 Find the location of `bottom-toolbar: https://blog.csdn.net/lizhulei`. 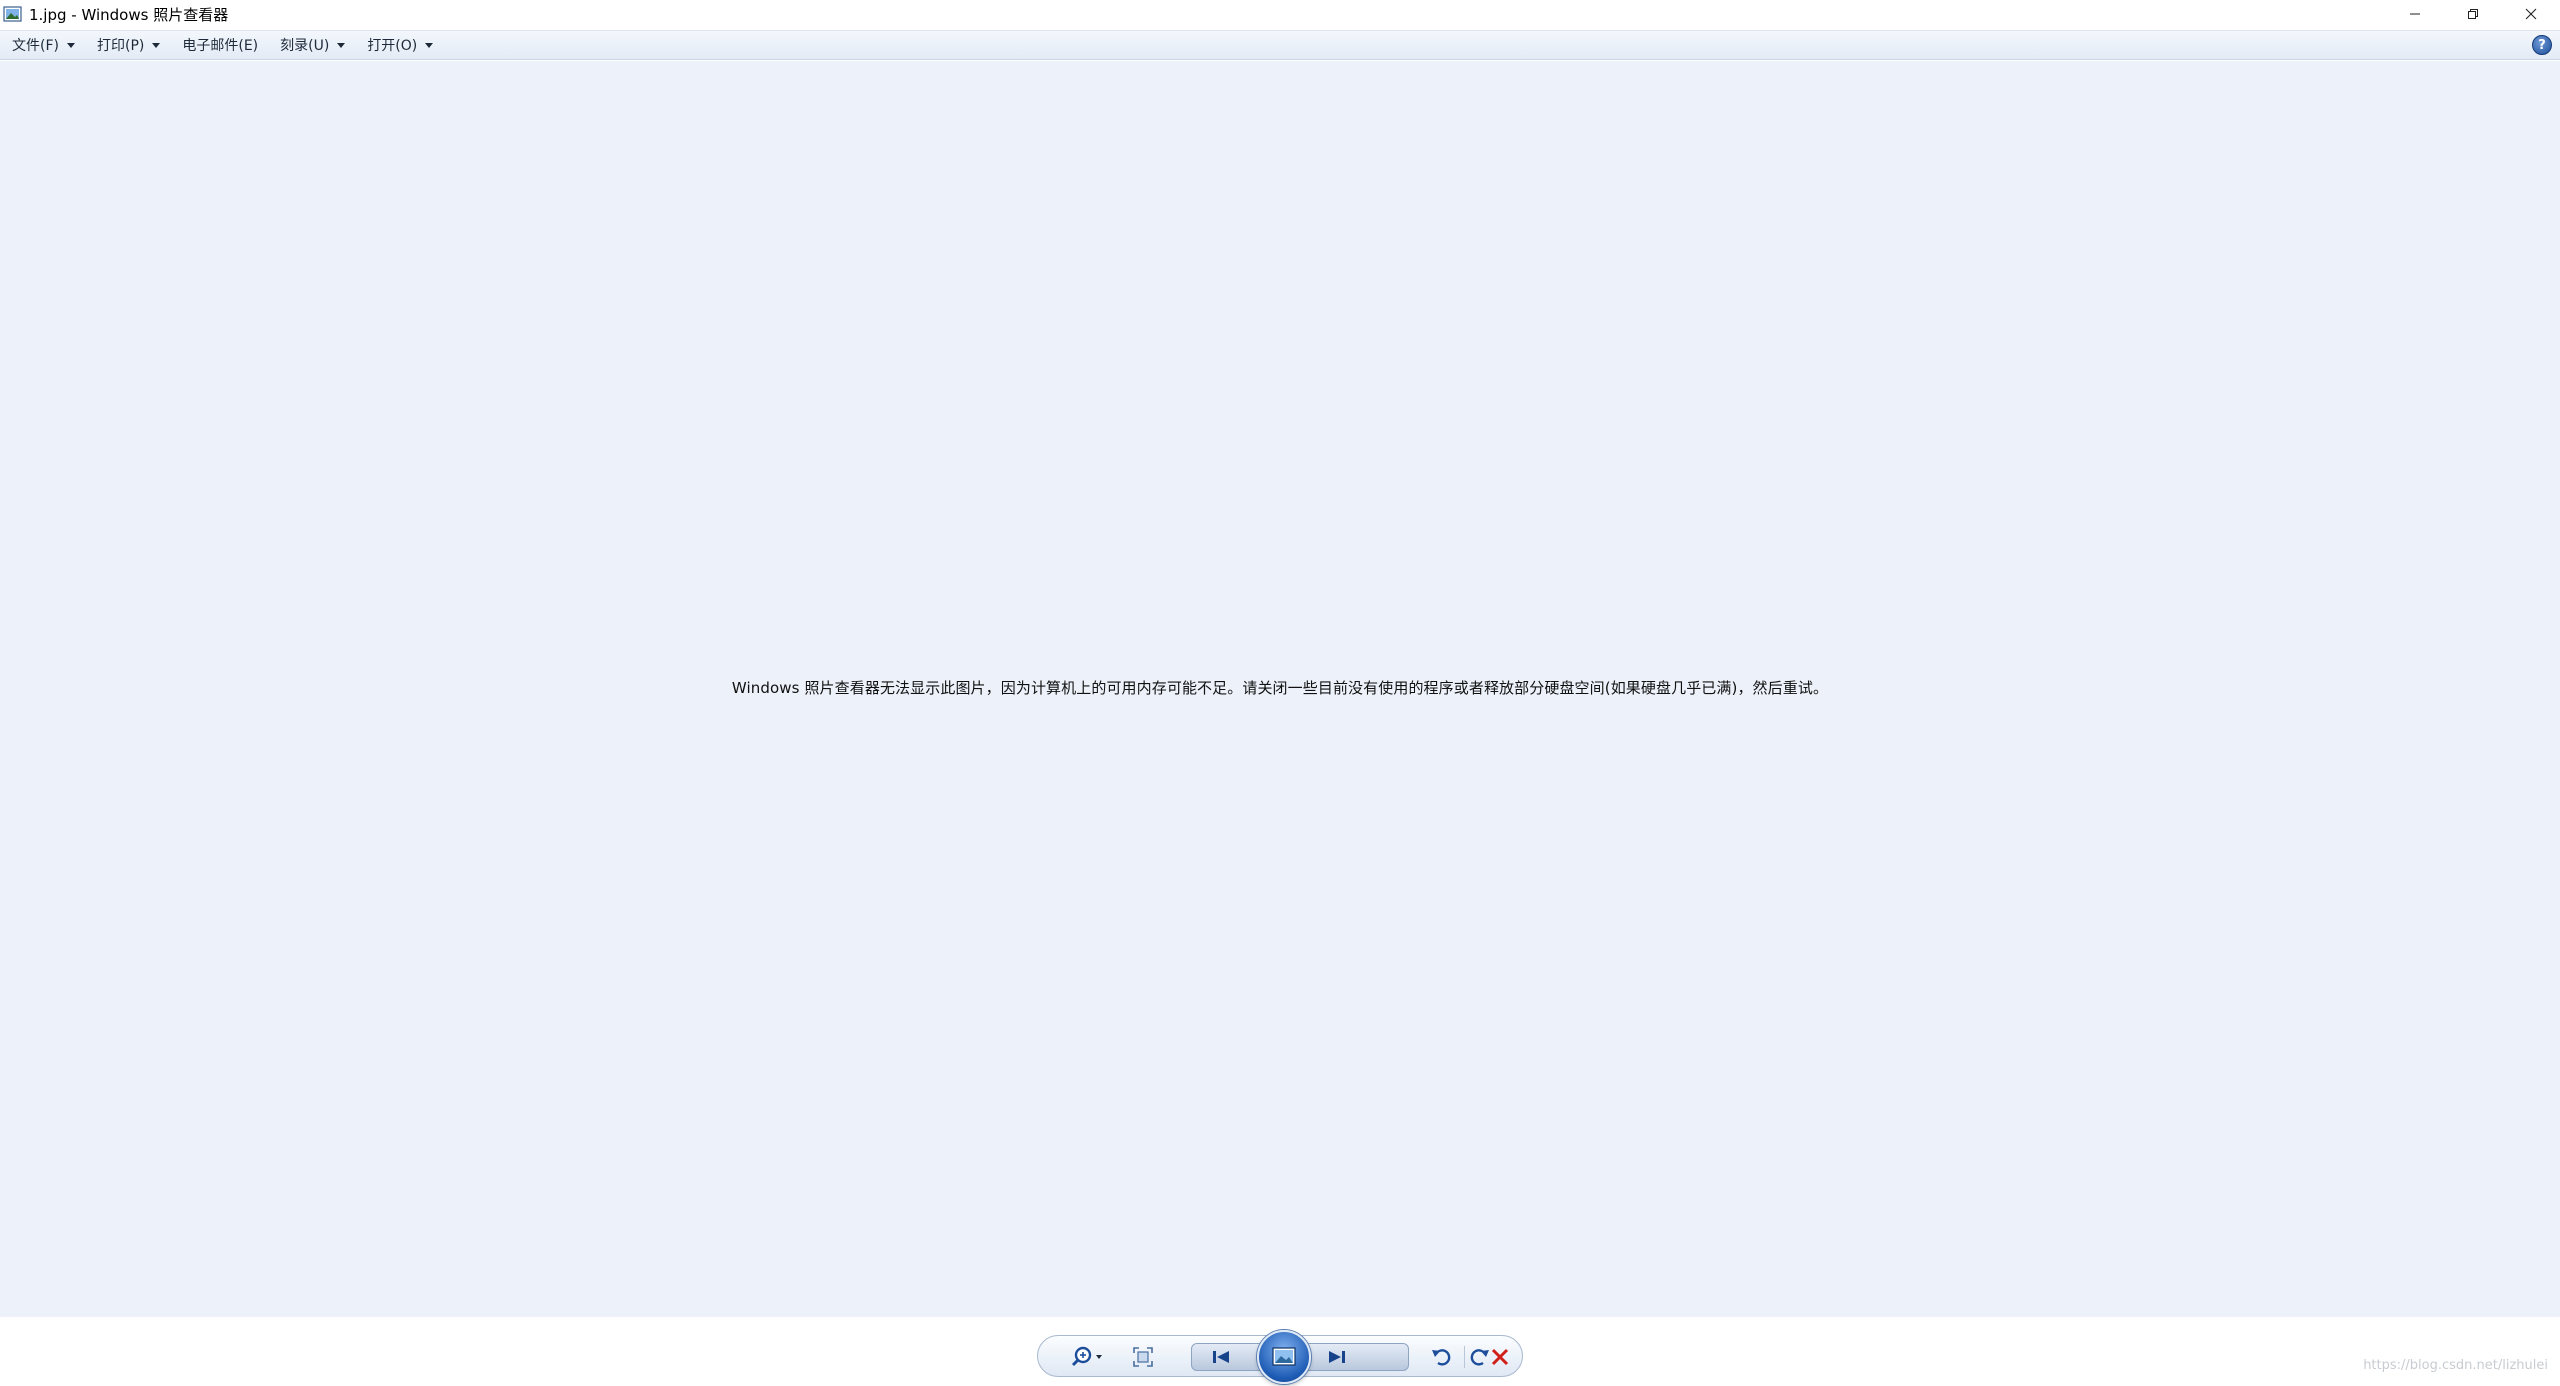

bottom-toolbar: https://blog.csdn.net/lizhulei is located at coordinates (1280, 1351).